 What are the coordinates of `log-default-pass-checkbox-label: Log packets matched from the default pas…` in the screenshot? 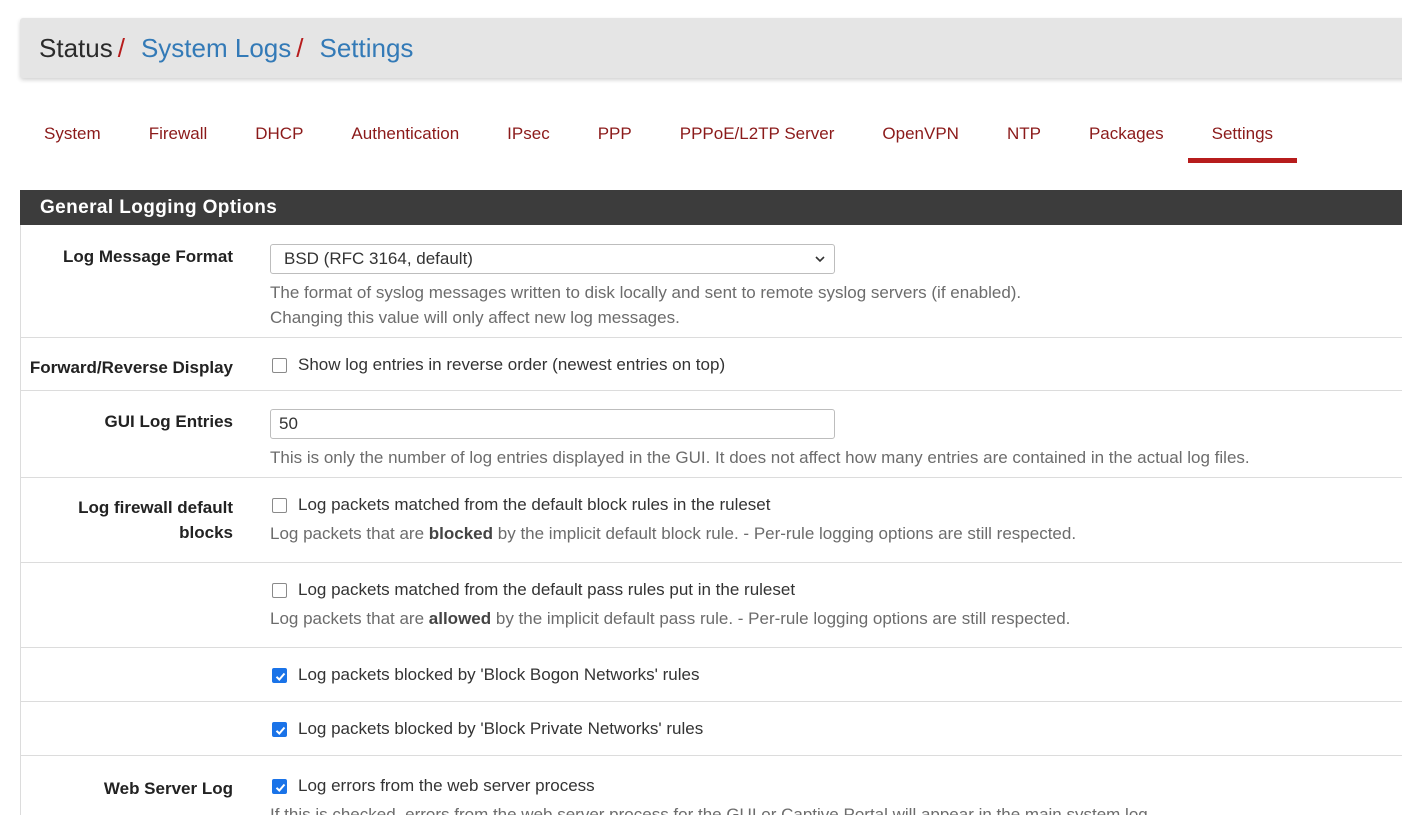 It's located at (547, 589).